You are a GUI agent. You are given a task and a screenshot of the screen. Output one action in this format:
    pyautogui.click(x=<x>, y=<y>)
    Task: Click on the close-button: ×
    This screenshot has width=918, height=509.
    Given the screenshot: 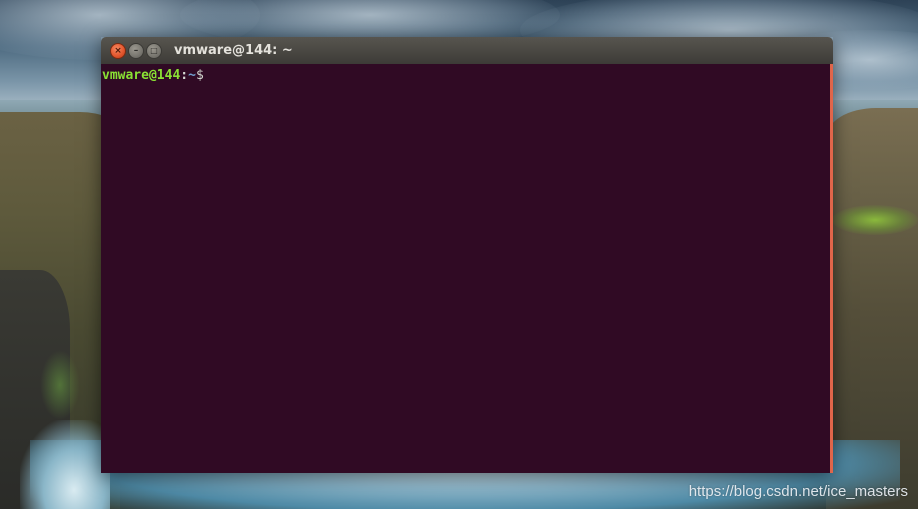 What is the action you would take?
    pyautogui.click(x=118, y=51)
    